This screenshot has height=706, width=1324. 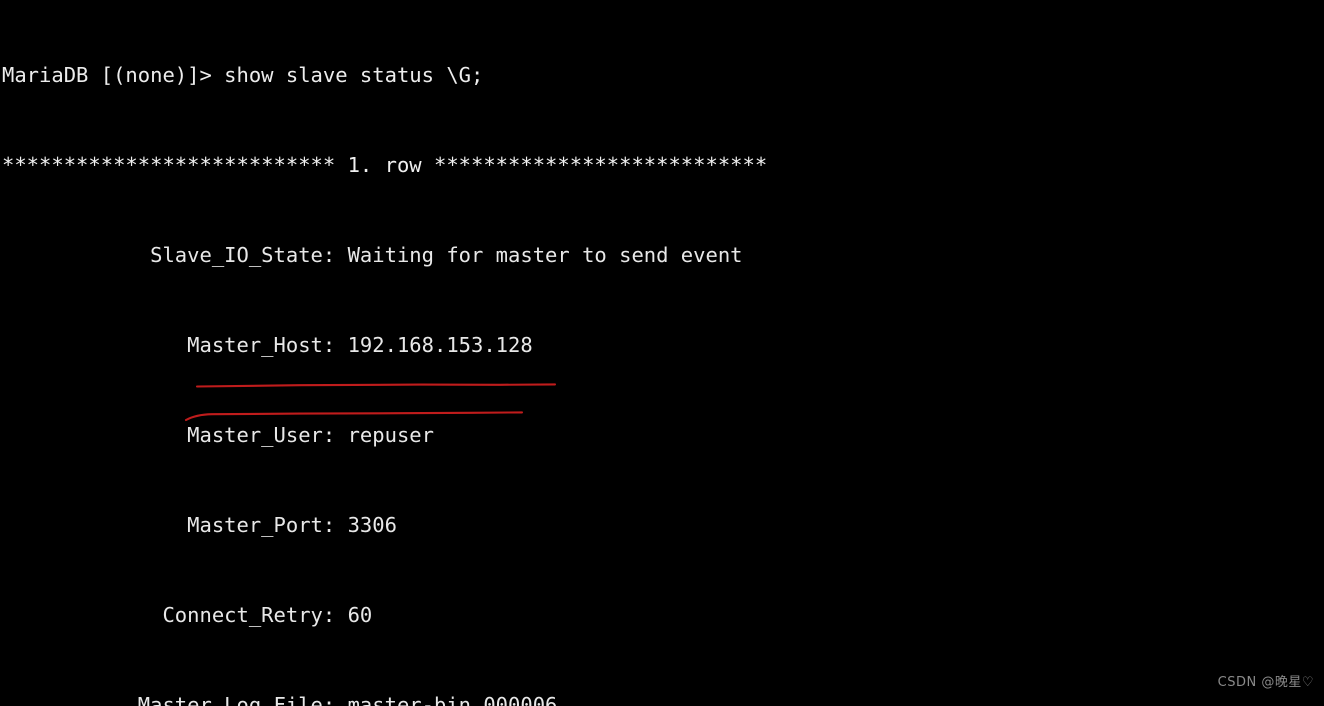 What do you see at coordinates (1265, 682) in the screenshot?
I see `csdn-watermark: CSDN @晚星♡` at bounding box center [1265, 682].